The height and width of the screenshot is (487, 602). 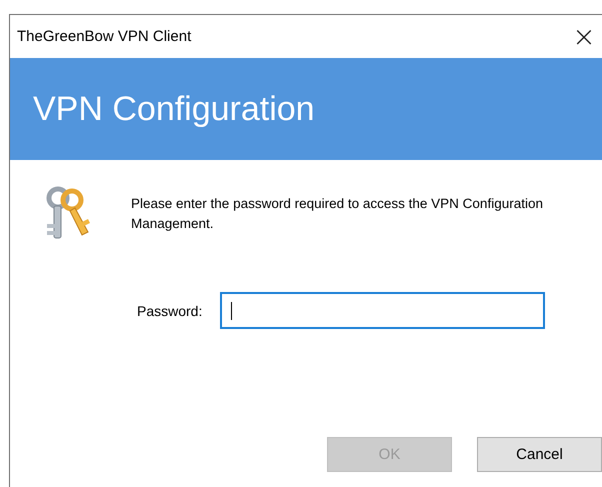 I want to click on close-button: ×, so click(x=583, y=36).